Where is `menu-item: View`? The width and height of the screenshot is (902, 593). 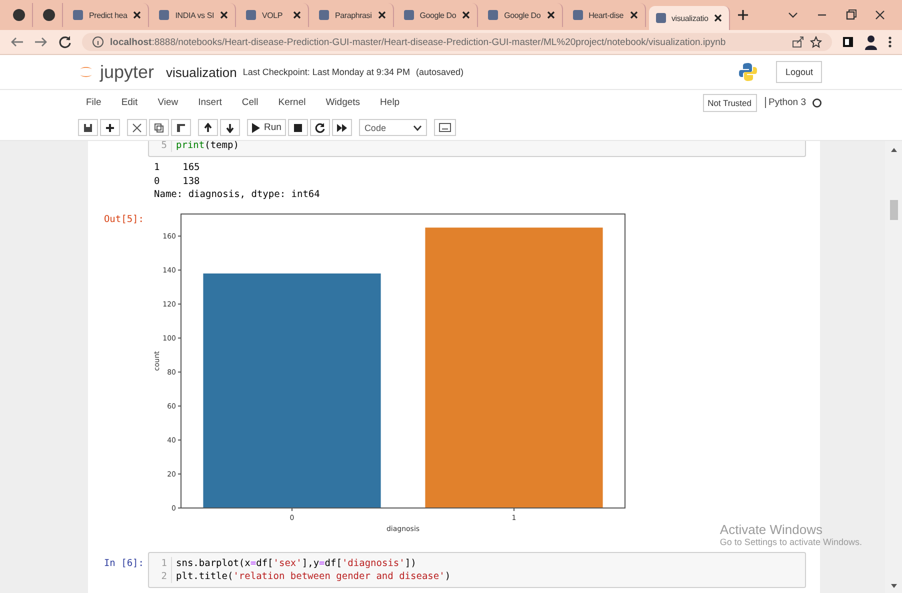
menu-item: View is located at coordinates (168, 102).